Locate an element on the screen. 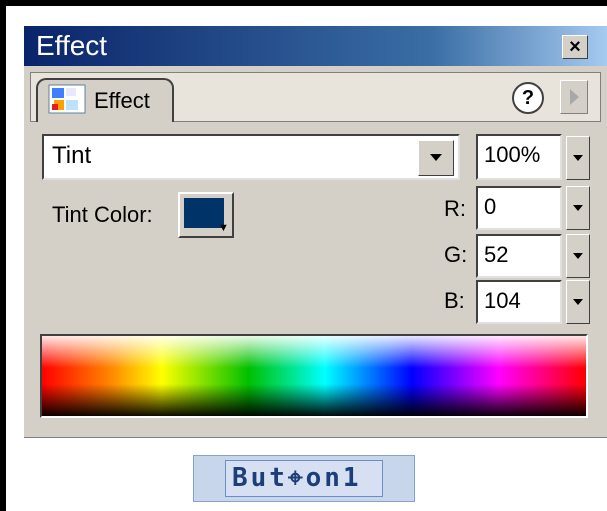 The height and width of the screenshot is (511, 607). b-stepper is located at coordinates (578, 302).